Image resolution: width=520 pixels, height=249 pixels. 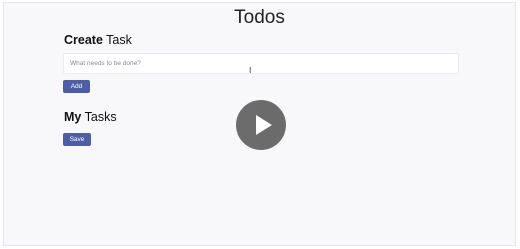 I want to click on app-title: Todos, so click(x=259, y=17).